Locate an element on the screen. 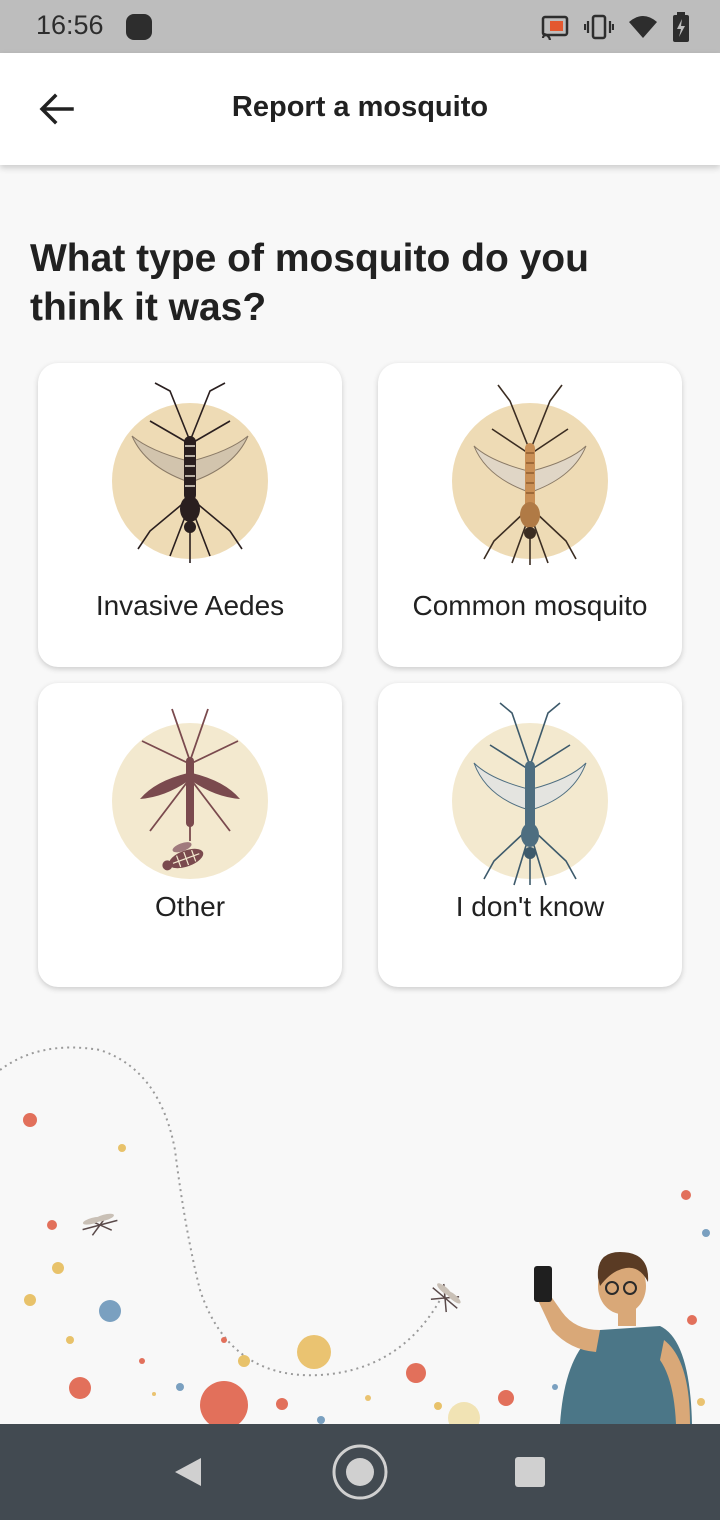 The height and width of the screenshot is (1520, 720). app-bar: Report a mosquito is located at coordinates (360, 109).